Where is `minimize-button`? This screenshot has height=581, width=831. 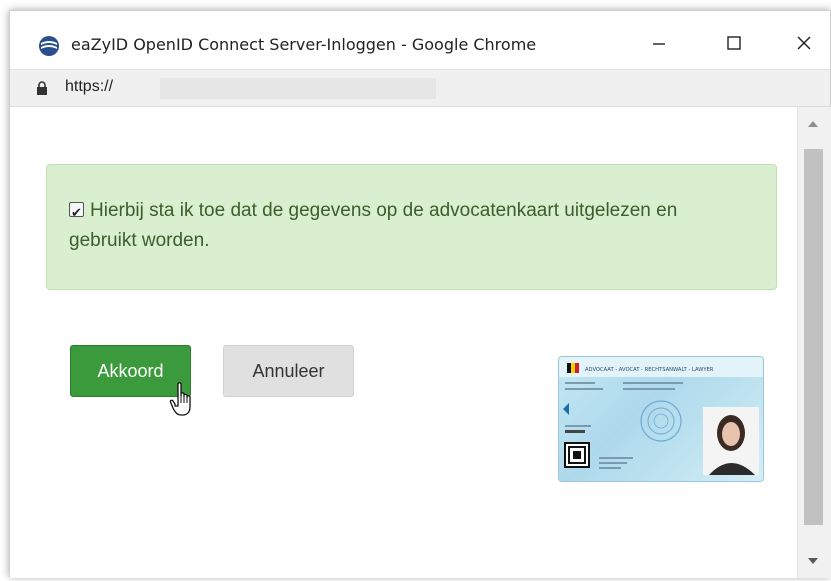 minimize-button is located at coordinates (659, 43).